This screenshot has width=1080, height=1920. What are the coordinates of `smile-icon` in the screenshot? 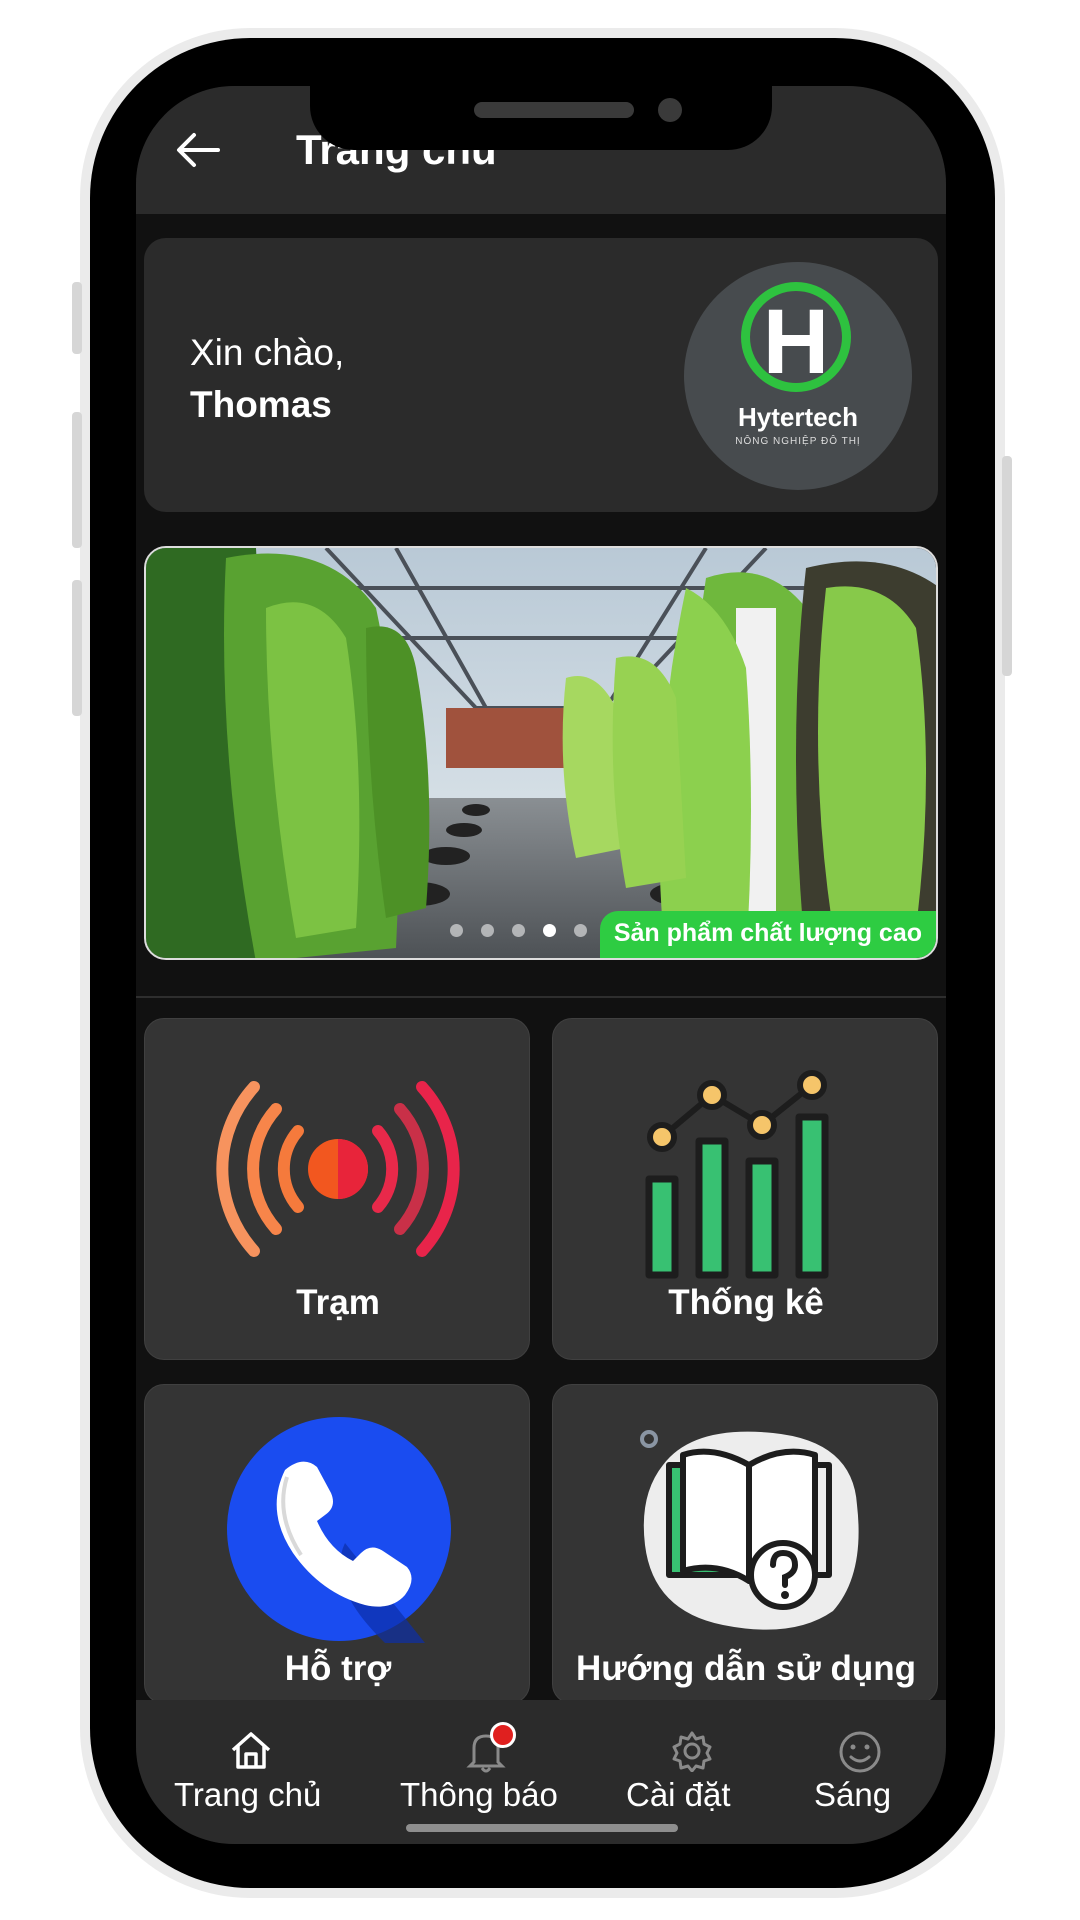 It's located at (860, 1752).